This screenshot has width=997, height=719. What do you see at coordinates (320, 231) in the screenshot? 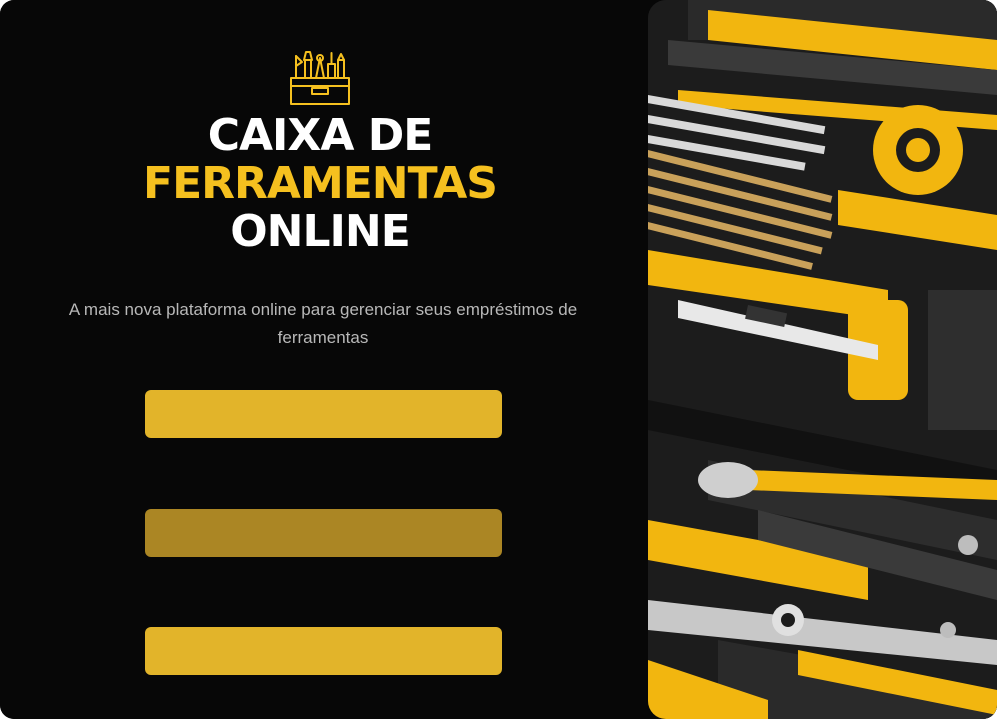
I see `title-line-3: ONLINE` at bounding box center [320, 231].